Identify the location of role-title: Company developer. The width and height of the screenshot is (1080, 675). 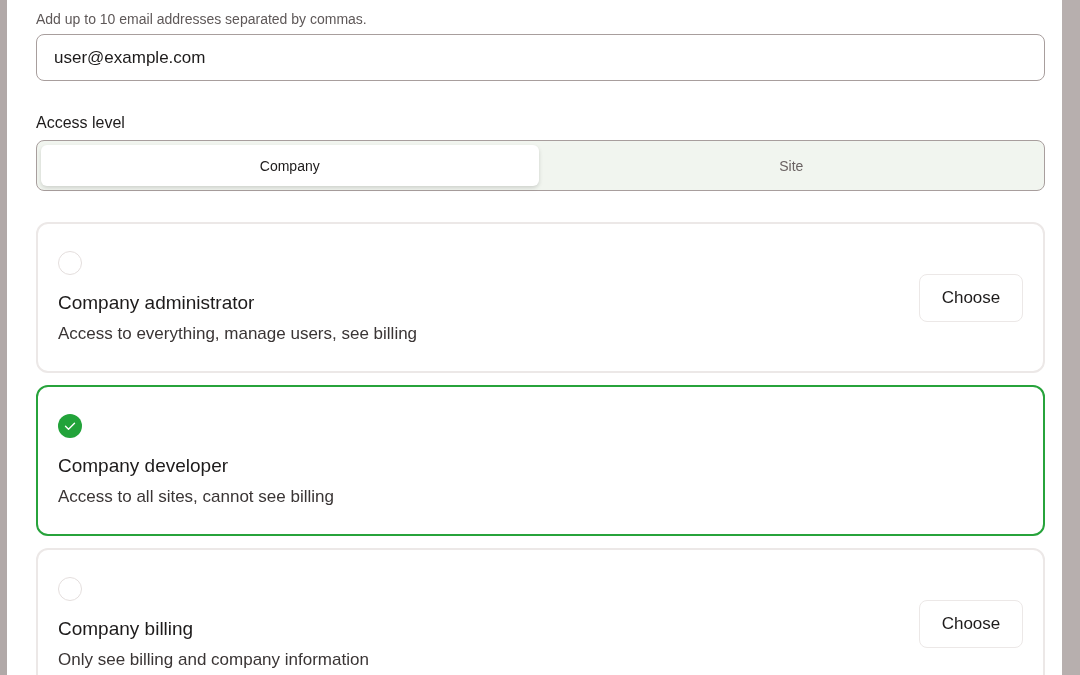
(143, 466).